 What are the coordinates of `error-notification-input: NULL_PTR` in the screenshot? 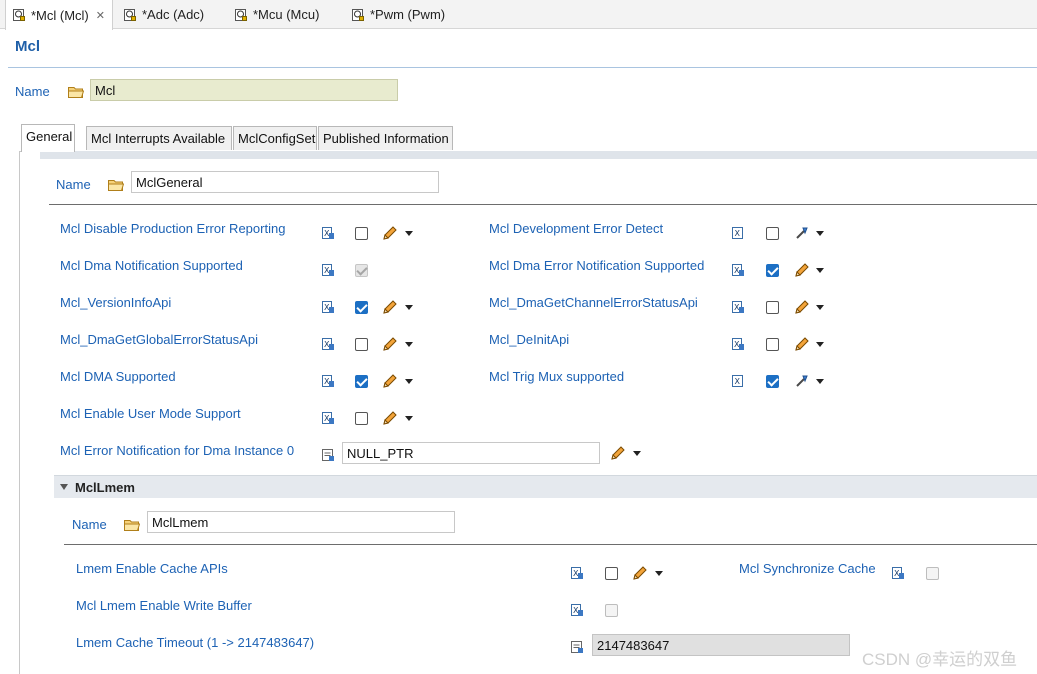 It's located at (471, 453).